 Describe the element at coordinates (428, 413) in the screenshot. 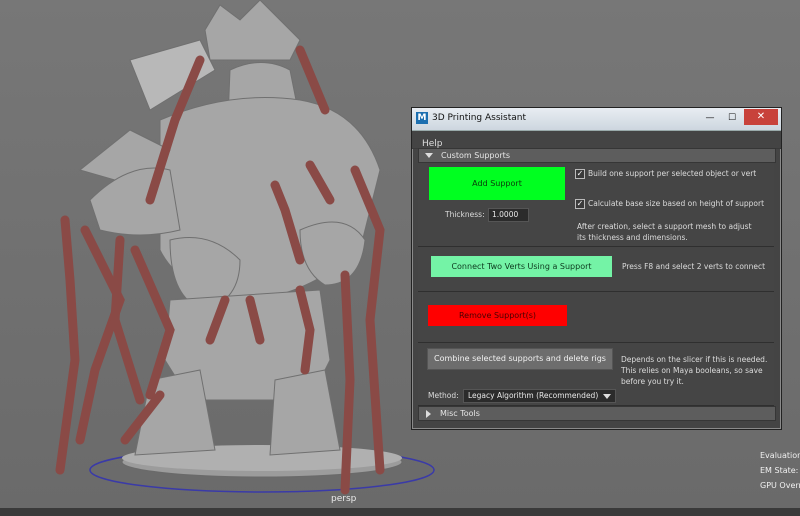

I see `expand-arrow-icon` at that location.